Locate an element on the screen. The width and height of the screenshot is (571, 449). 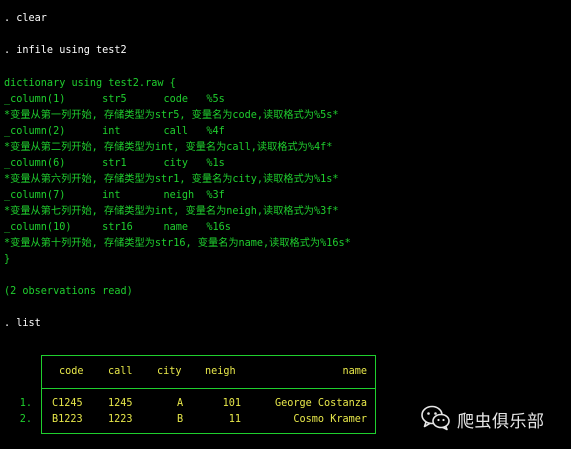
table-cell-neigh: 11 is located at coordinates (234, 419).